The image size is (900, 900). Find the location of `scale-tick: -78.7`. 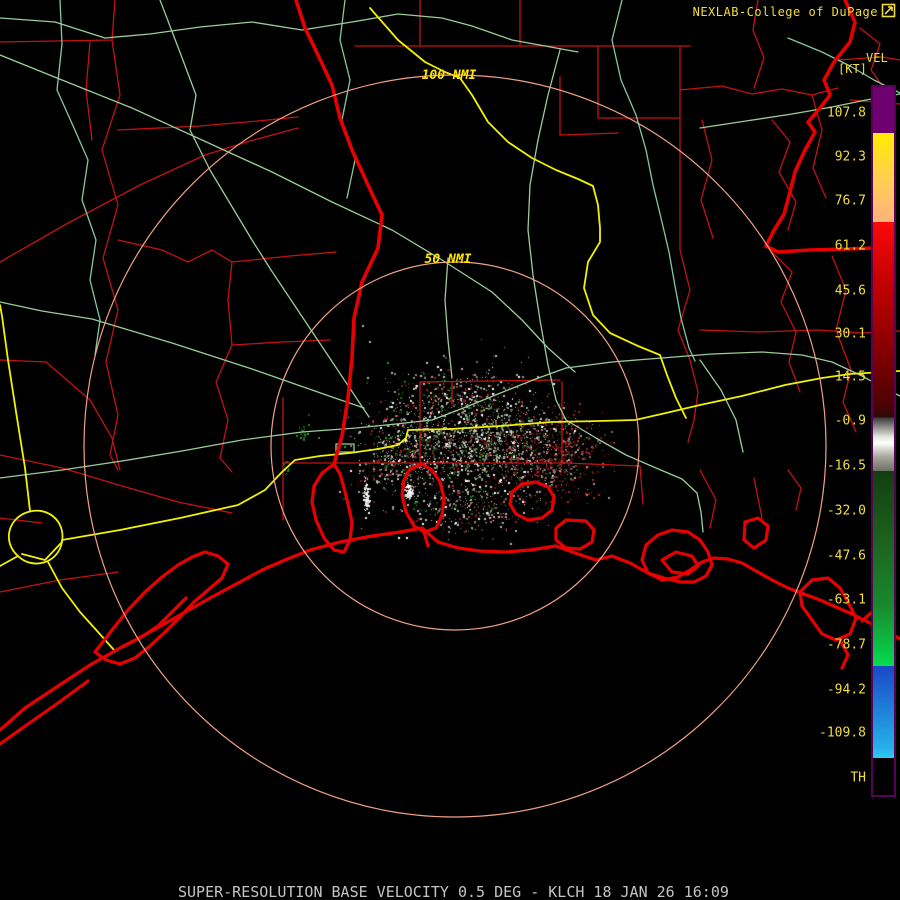

scale-tick: -78.7 is located at coordinates (846, 645).